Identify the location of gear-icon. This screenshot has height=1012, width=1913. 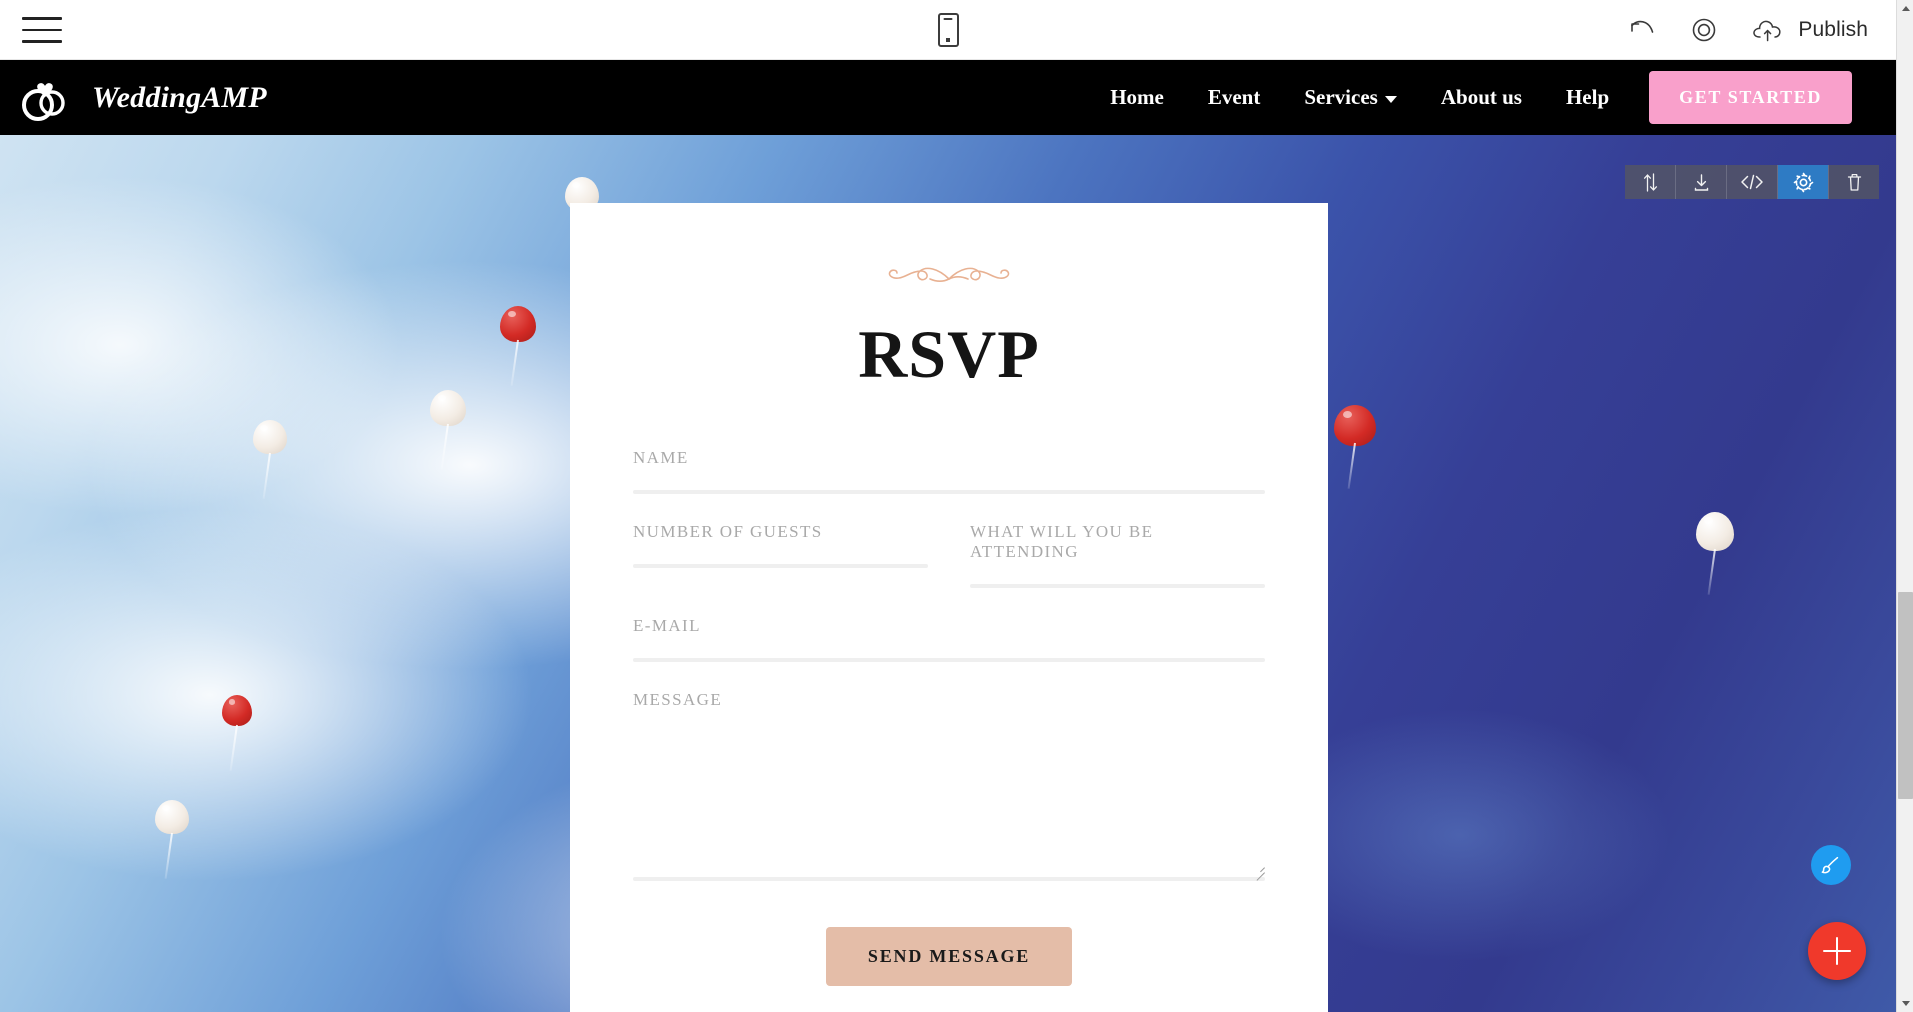
(1803, 182).